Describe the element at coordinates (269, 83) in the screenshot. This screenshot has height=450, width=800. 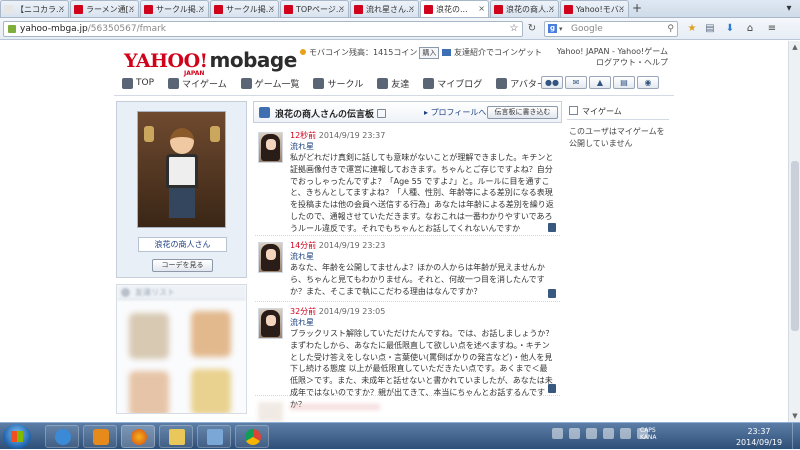
I see `nav-item: ゲーム一覧` at that location.